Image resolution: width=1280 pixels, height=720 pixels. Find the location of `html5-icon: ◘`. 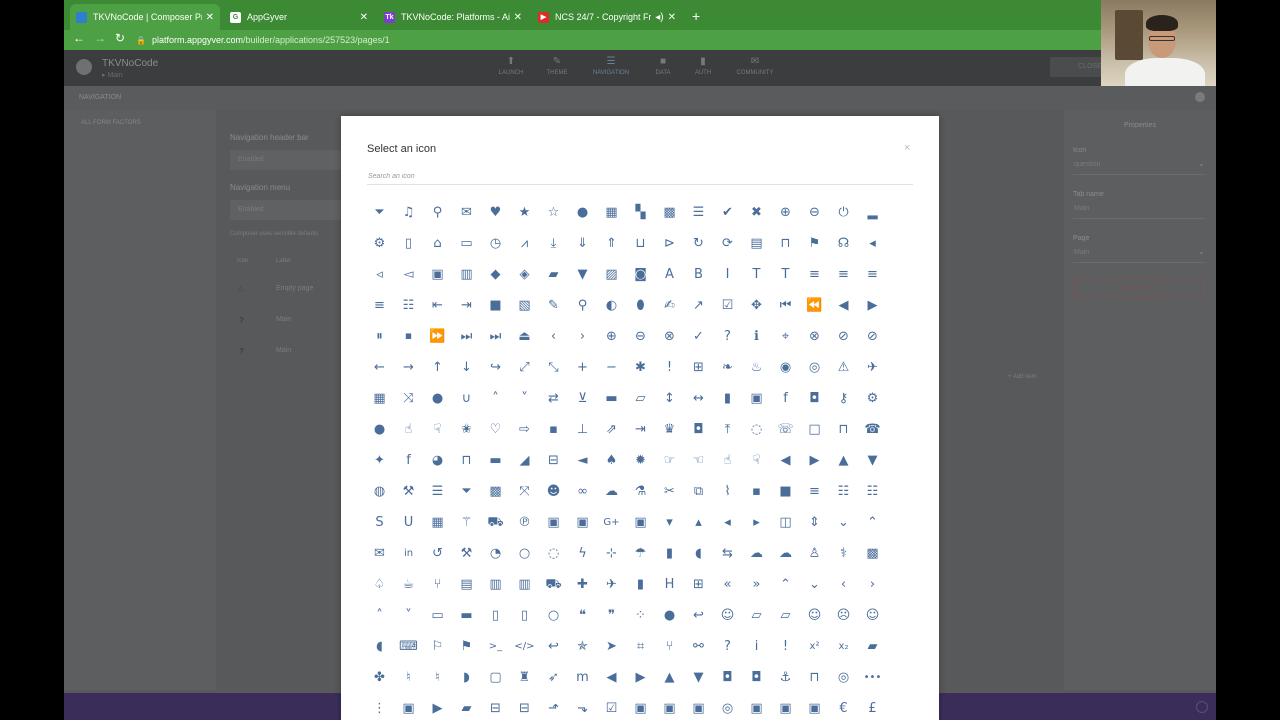

html5-icon: ◘ is located at coordinates (727, 677).